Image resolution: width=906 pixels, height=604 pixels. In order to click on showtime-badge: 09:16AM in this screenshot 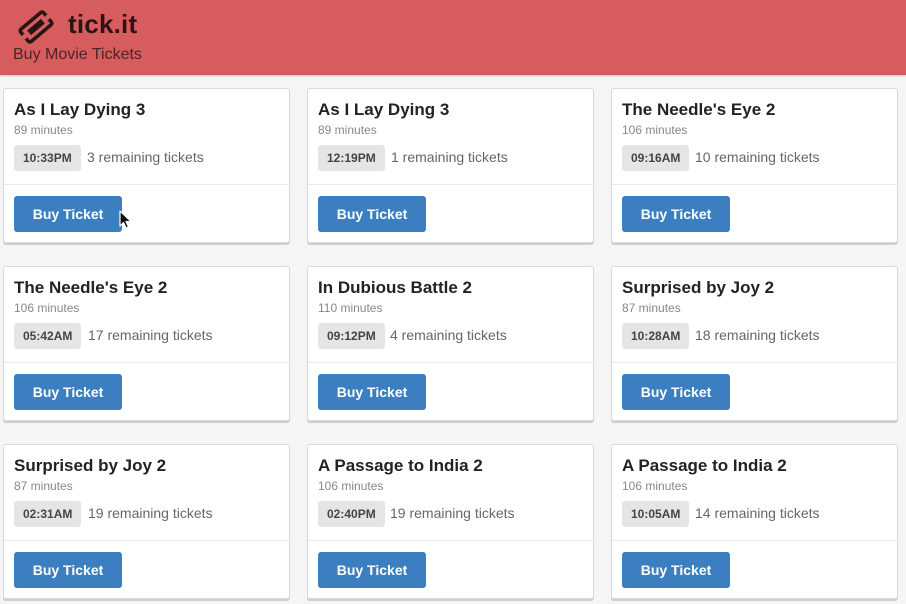, I will do `click(656, 158)`.